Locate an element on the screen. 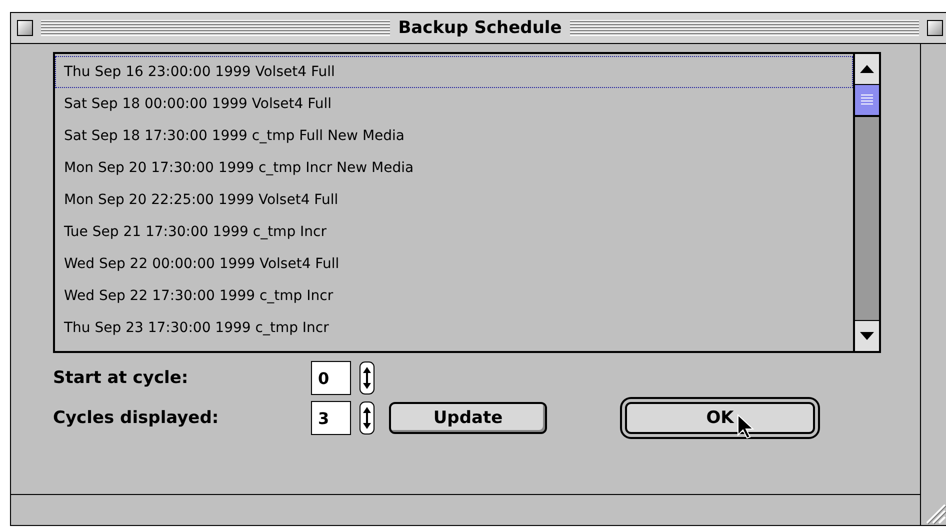 This screenshot has width=946, height=527. field-label: Start at cycle: is located at coordinates (121, 378).